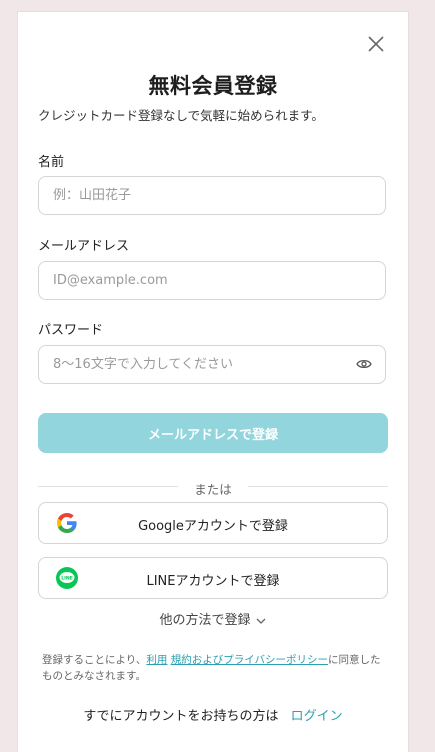 The height and width of the screenshot is (752, 435). I want to click on privacy-policy-link: 規約およびプライバシーポリシー, so click(249, 660).